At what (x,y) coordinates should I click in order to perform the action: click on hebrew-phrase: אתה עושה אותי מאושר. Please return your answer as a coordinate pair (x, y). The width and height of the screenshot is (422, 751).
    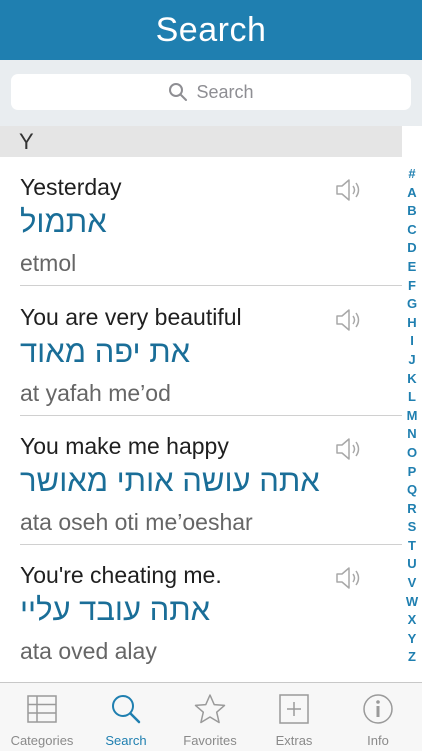
    Looking at the image, I should click on (170, 480).